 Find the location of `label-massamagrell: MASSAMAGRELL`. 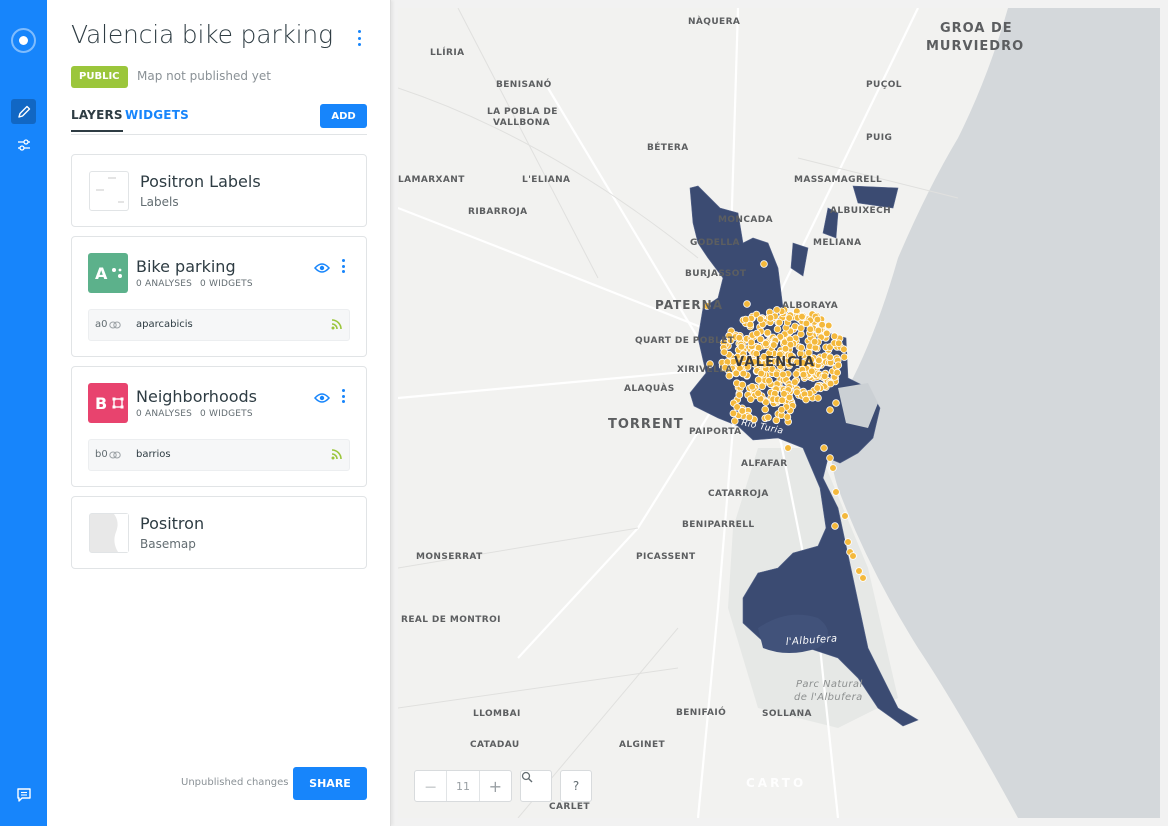

label-massamagrell: MASSAMAGRELL is located at coordinates (838, 180).